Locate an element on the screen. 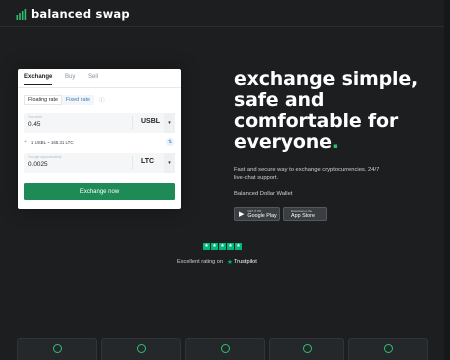 Image resolution: width=450 pixels, height=360 pixels. page-edge is located at coordinates (447, 180).